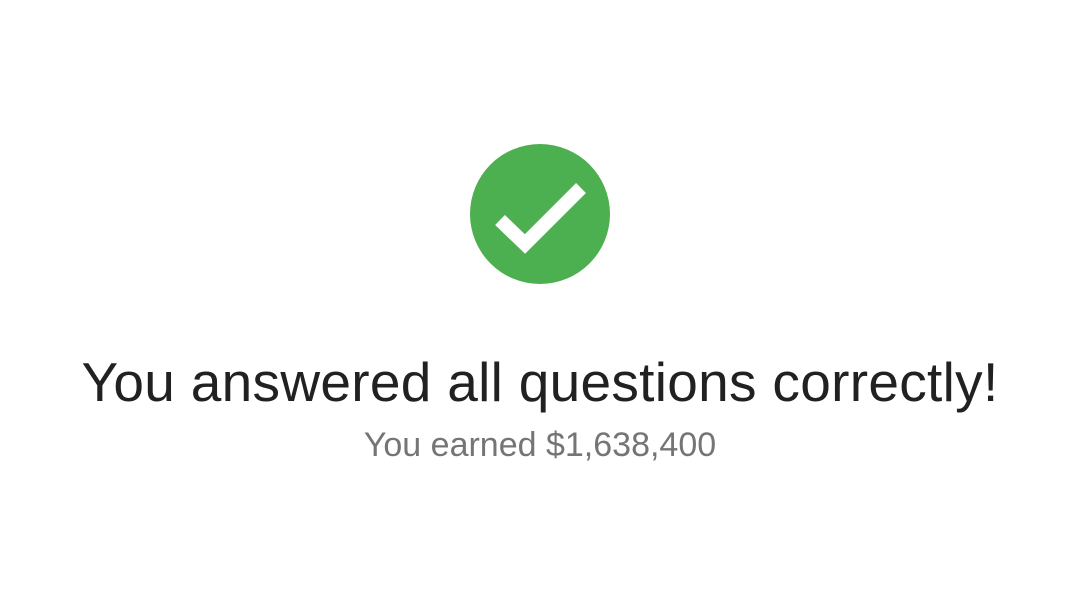 This screenshot has height=608, width=1080. What do you see at coordinates (540, 382) in the screenshot?
I see `result-title: You answered all questions correctly!` at bounding box center [540, 382].